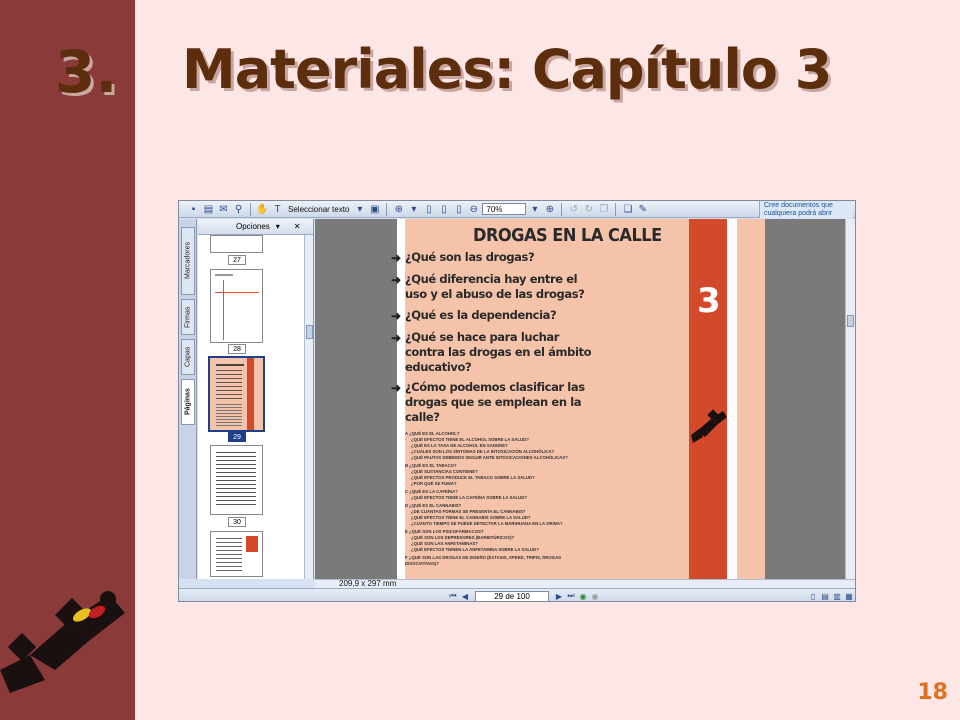  Describe the element at coordinates (504, 209) in the screenshot. I see `zoom-input: 70%` at that location.